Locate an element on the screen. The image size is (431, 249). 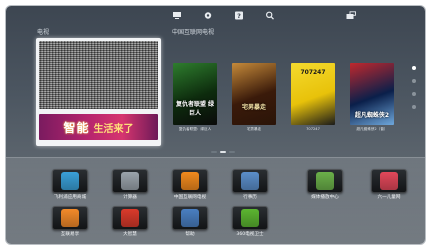
calculator-icon is located at coordinates (130, 181).